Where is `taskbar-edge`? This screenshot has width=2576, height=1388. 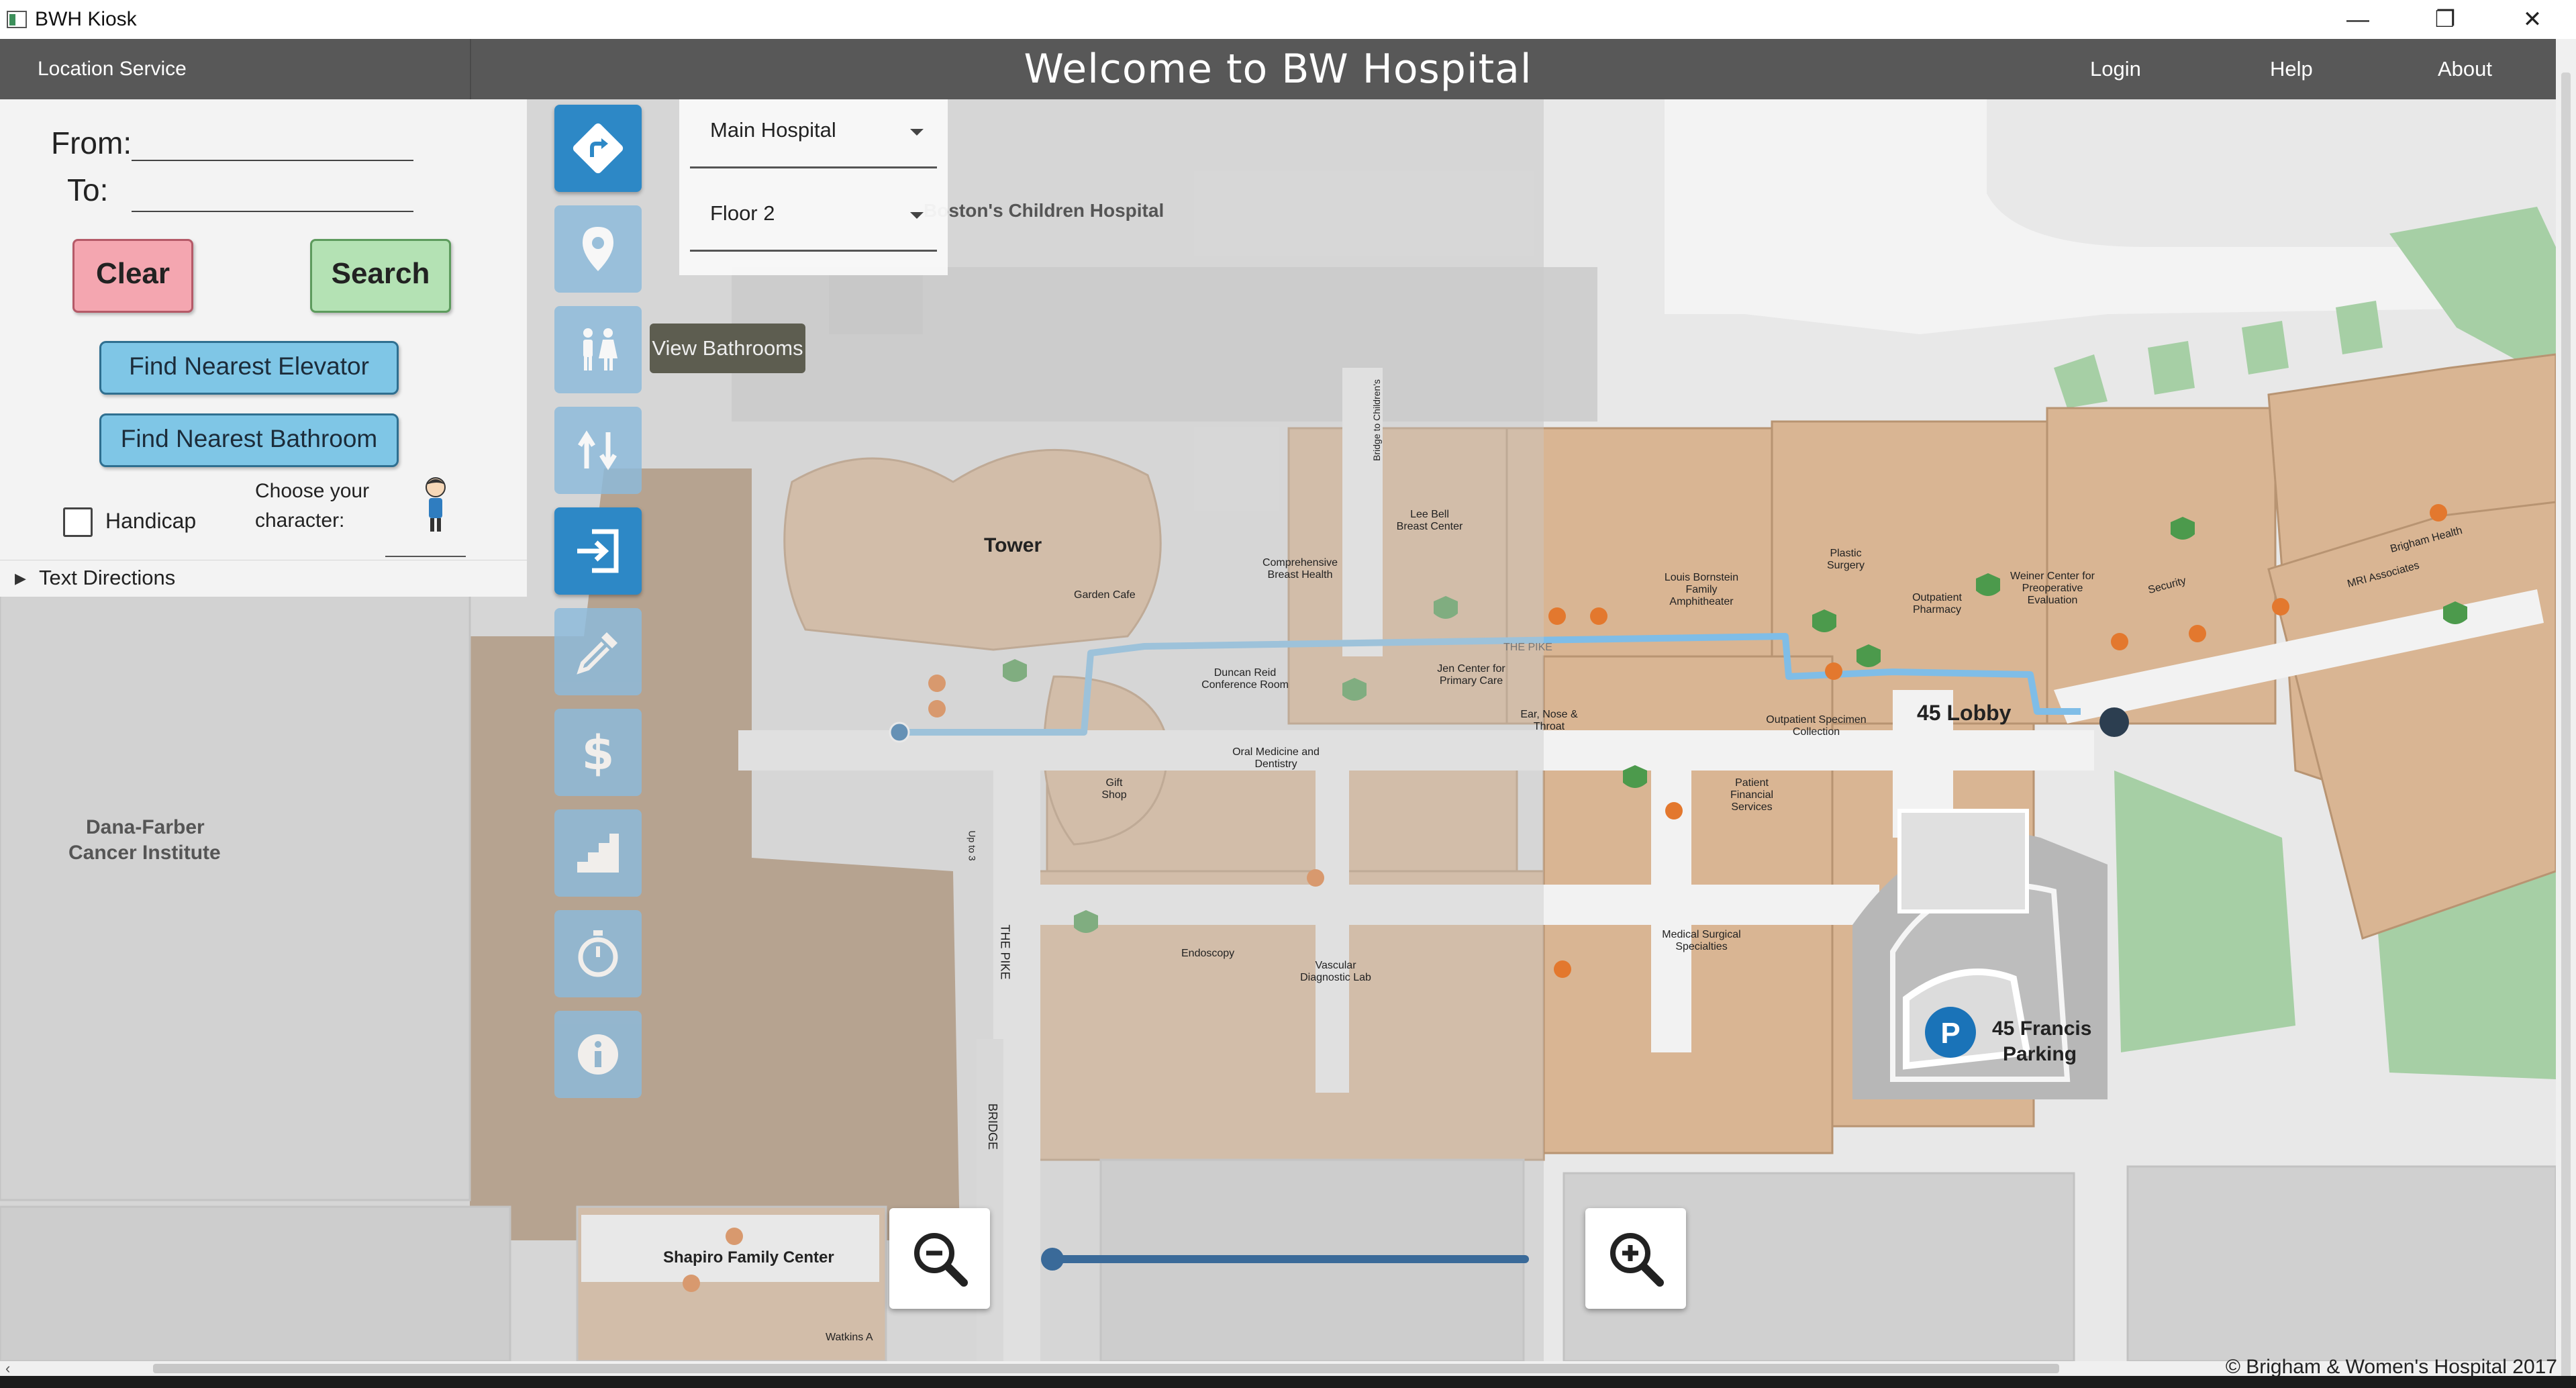
taskbar-edge is located at coordinates (1288, 1382).